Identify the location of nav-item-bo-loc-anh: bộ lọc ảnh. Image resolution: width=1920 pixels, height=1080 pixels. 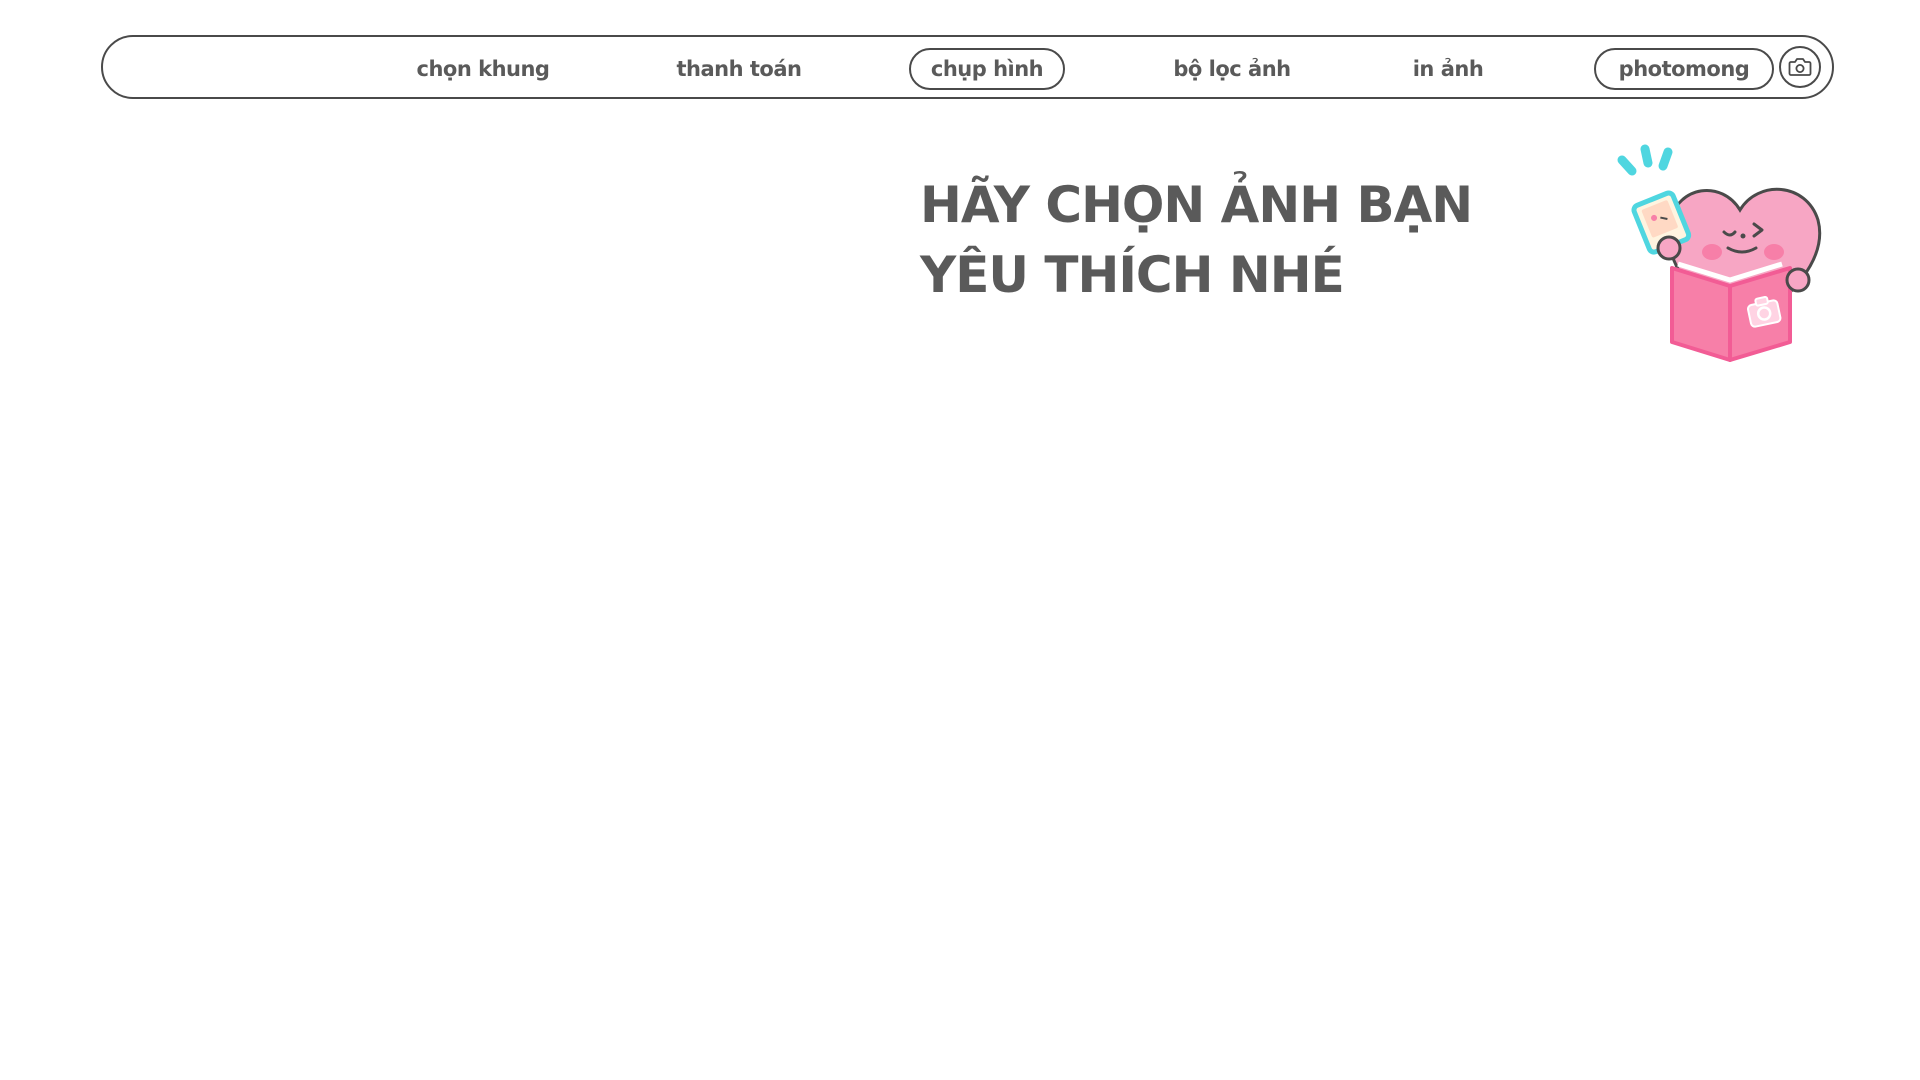
(1232, 69).